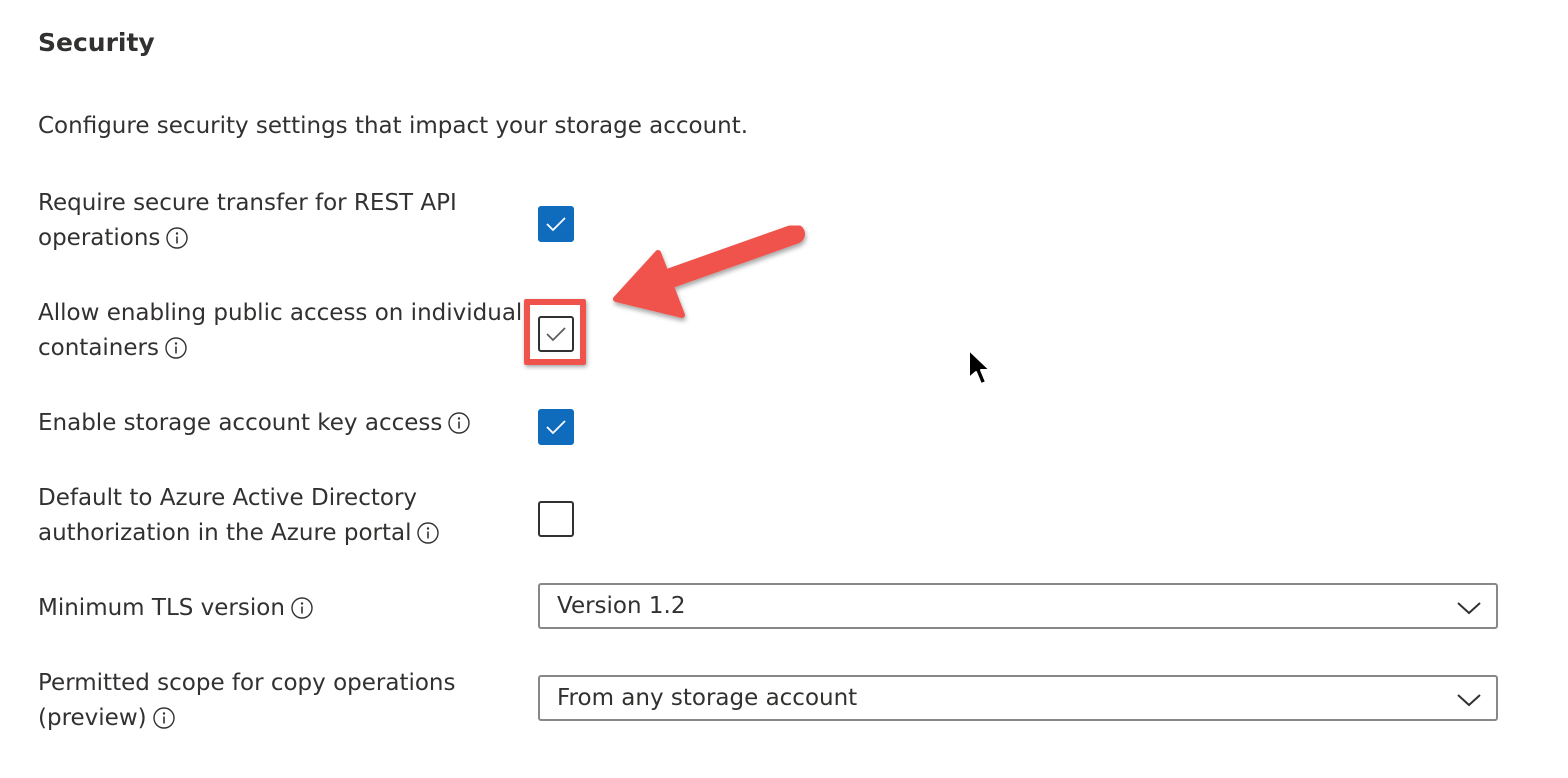 The height and width of the screenshot is (778, 1568). I want to click on key-access-label: Enable storage account key access, so click(288, 423).